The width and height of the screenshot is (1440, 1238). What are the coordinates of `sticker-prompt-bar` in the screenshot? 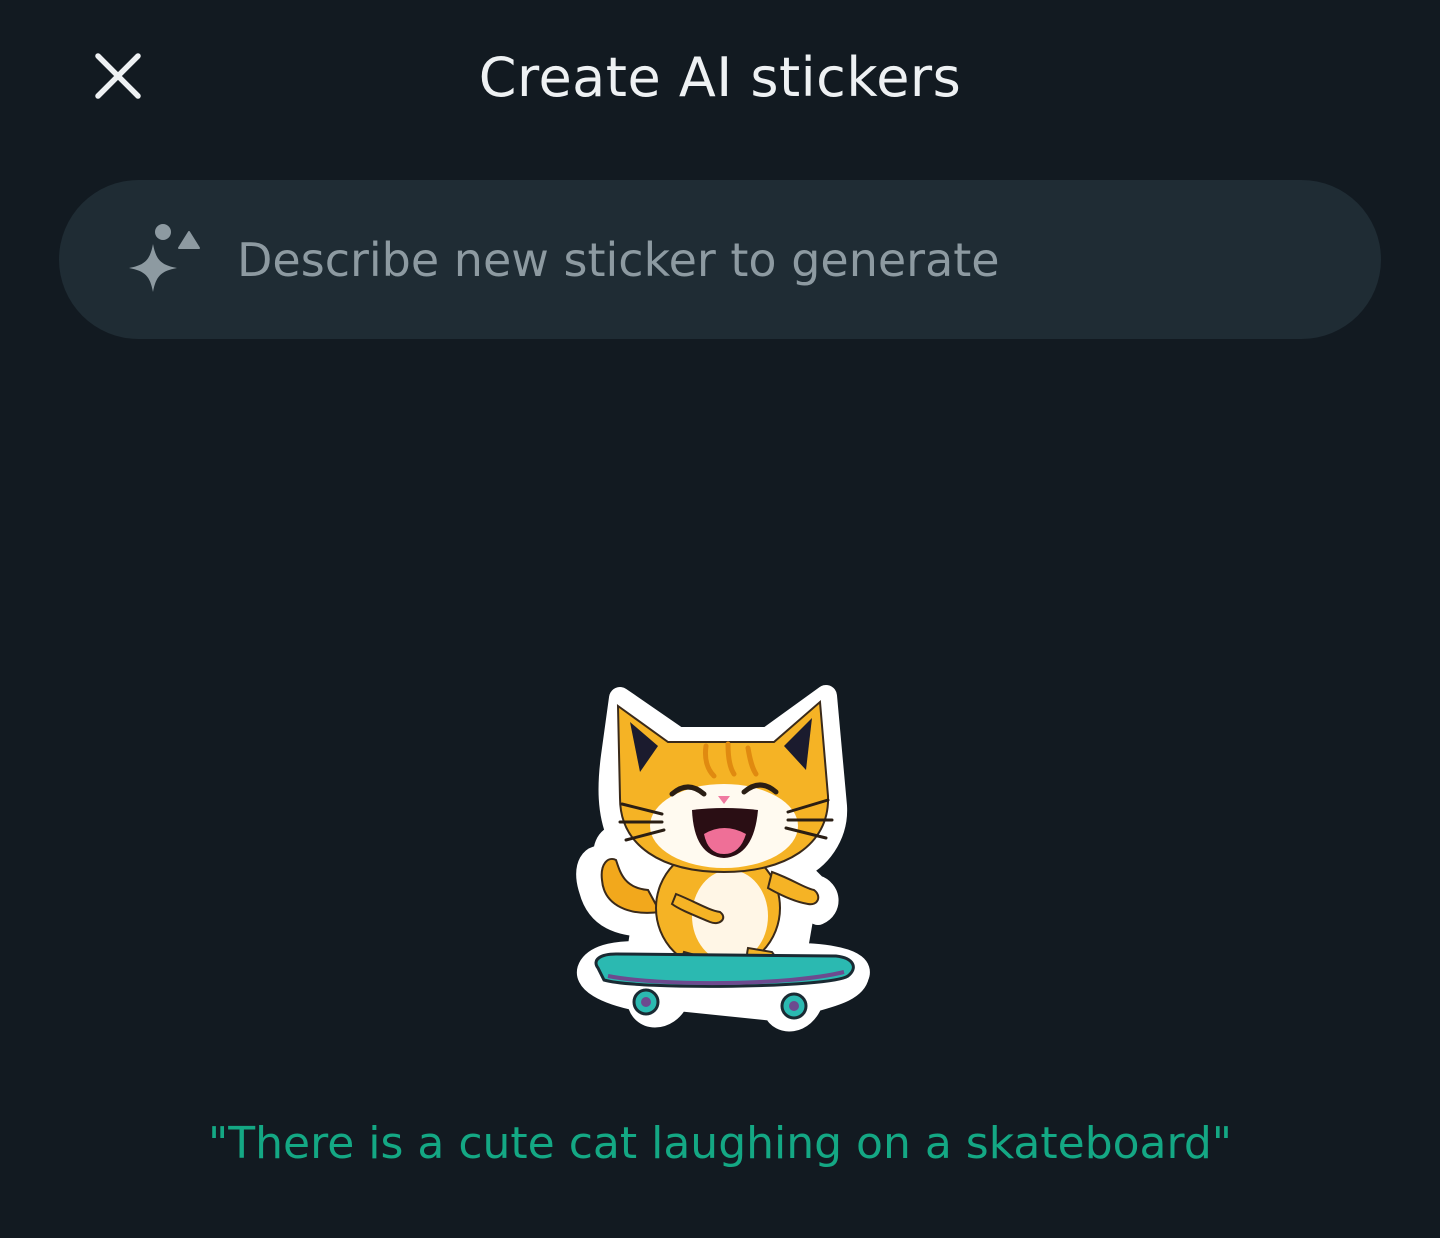 It's located at (720, 259).